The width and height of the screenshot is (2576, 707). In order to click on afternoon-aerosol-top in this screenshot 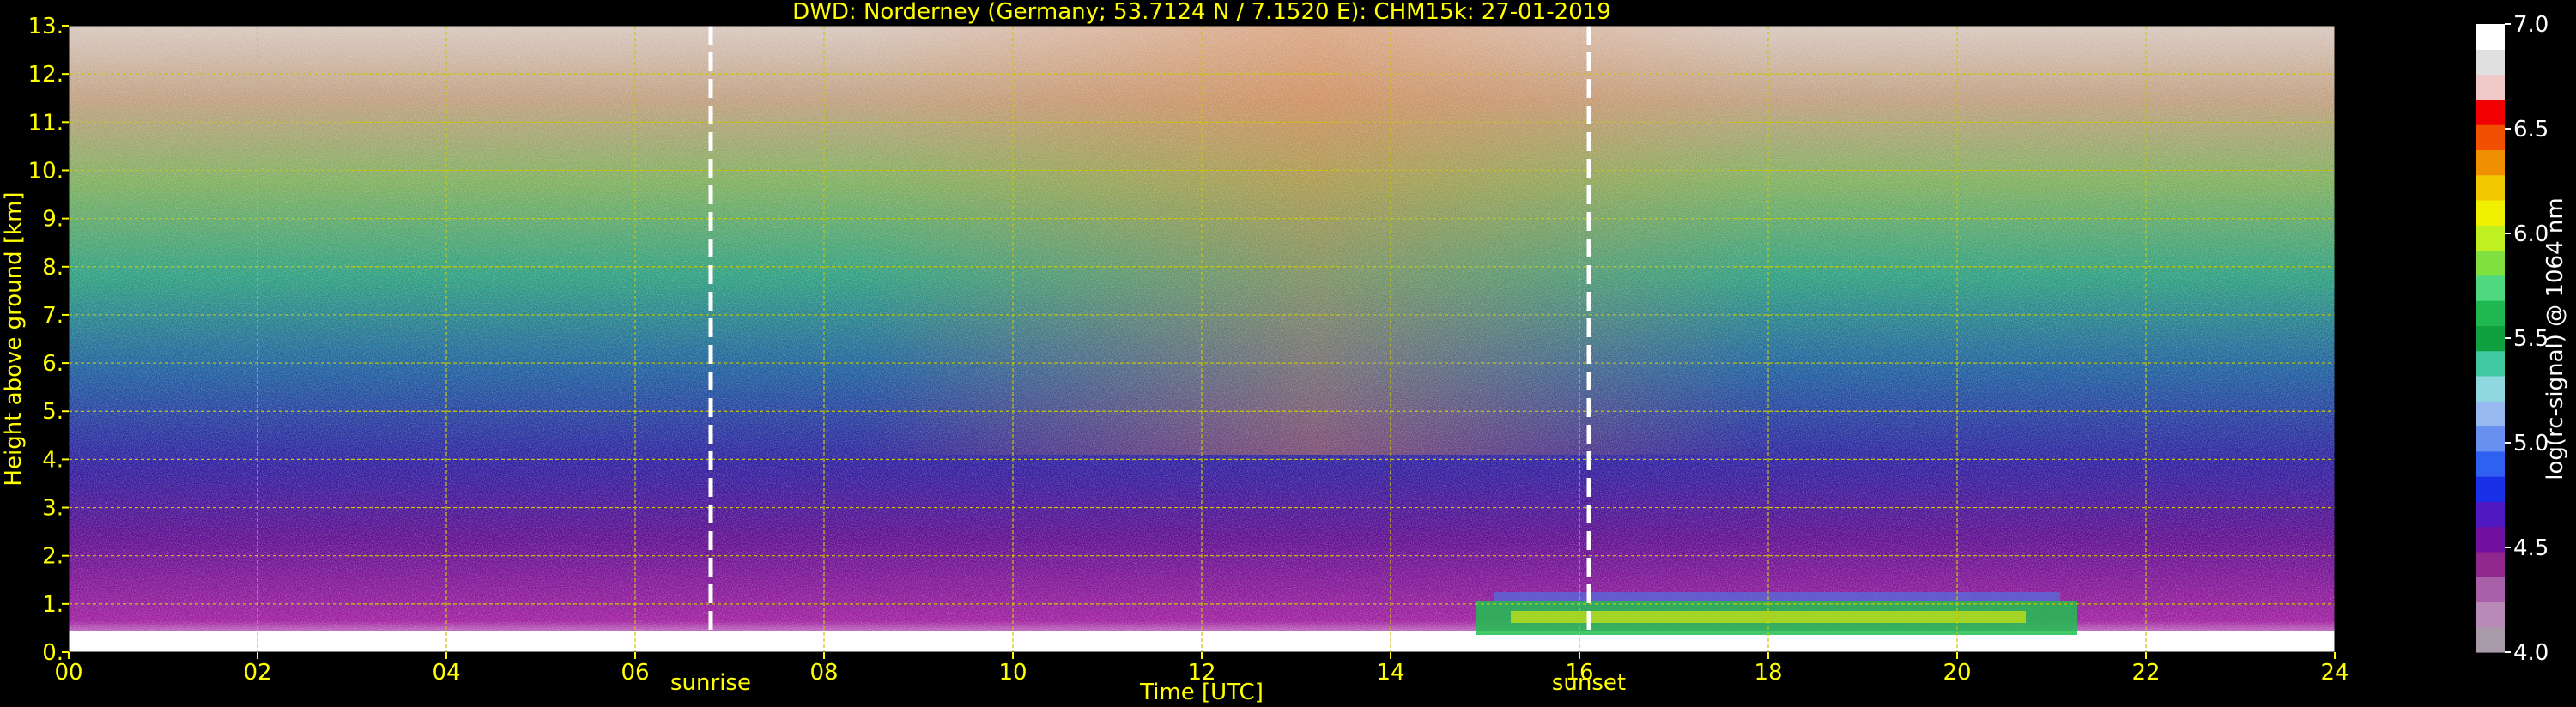, I will do `click(1777, 597)`.